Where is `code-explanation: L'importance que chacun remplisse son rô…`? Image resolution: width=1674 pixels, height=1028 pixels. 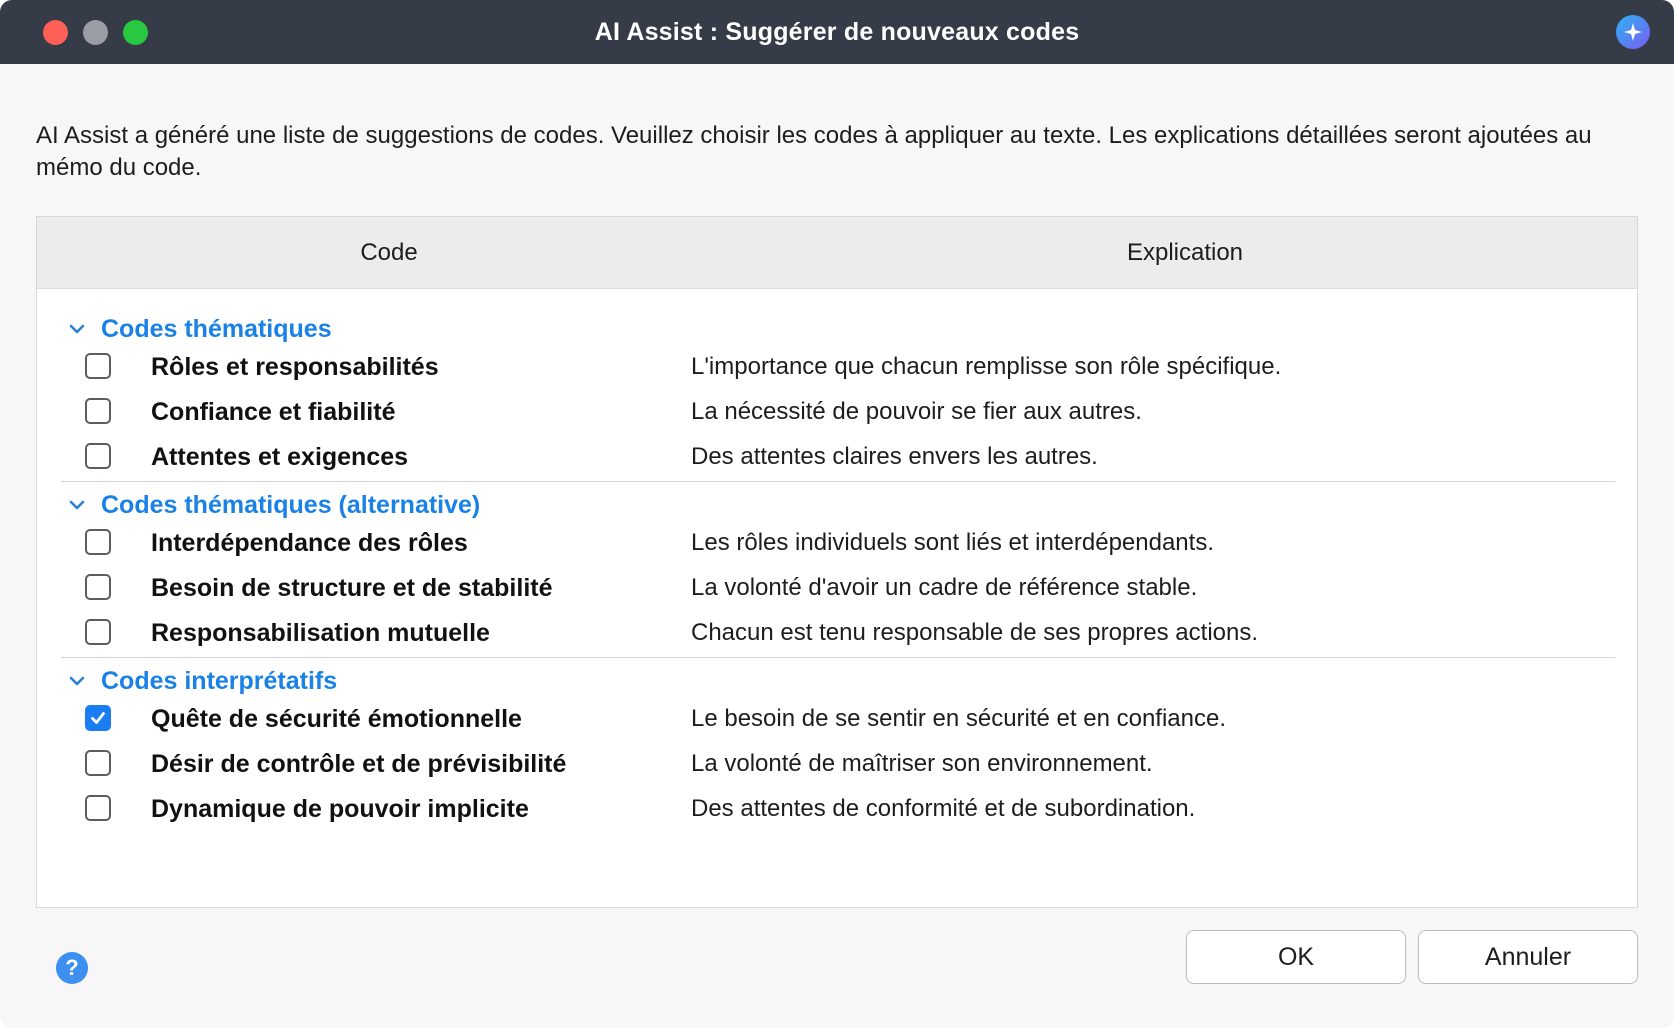
code-explanation: L'importance que chacun remplisse son rô… is located at coordinates (986, 366).